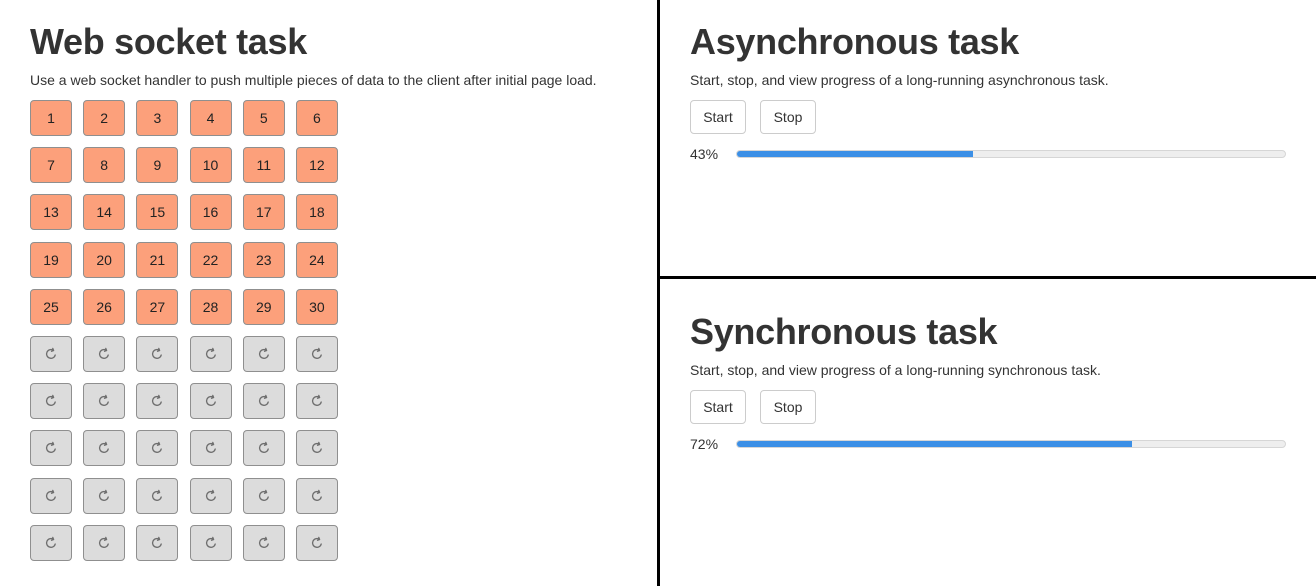  What do you see at coordinates (157, 118) in the screenshot?
I see `loaded-cell: 3` at bounding box center [157, 118].